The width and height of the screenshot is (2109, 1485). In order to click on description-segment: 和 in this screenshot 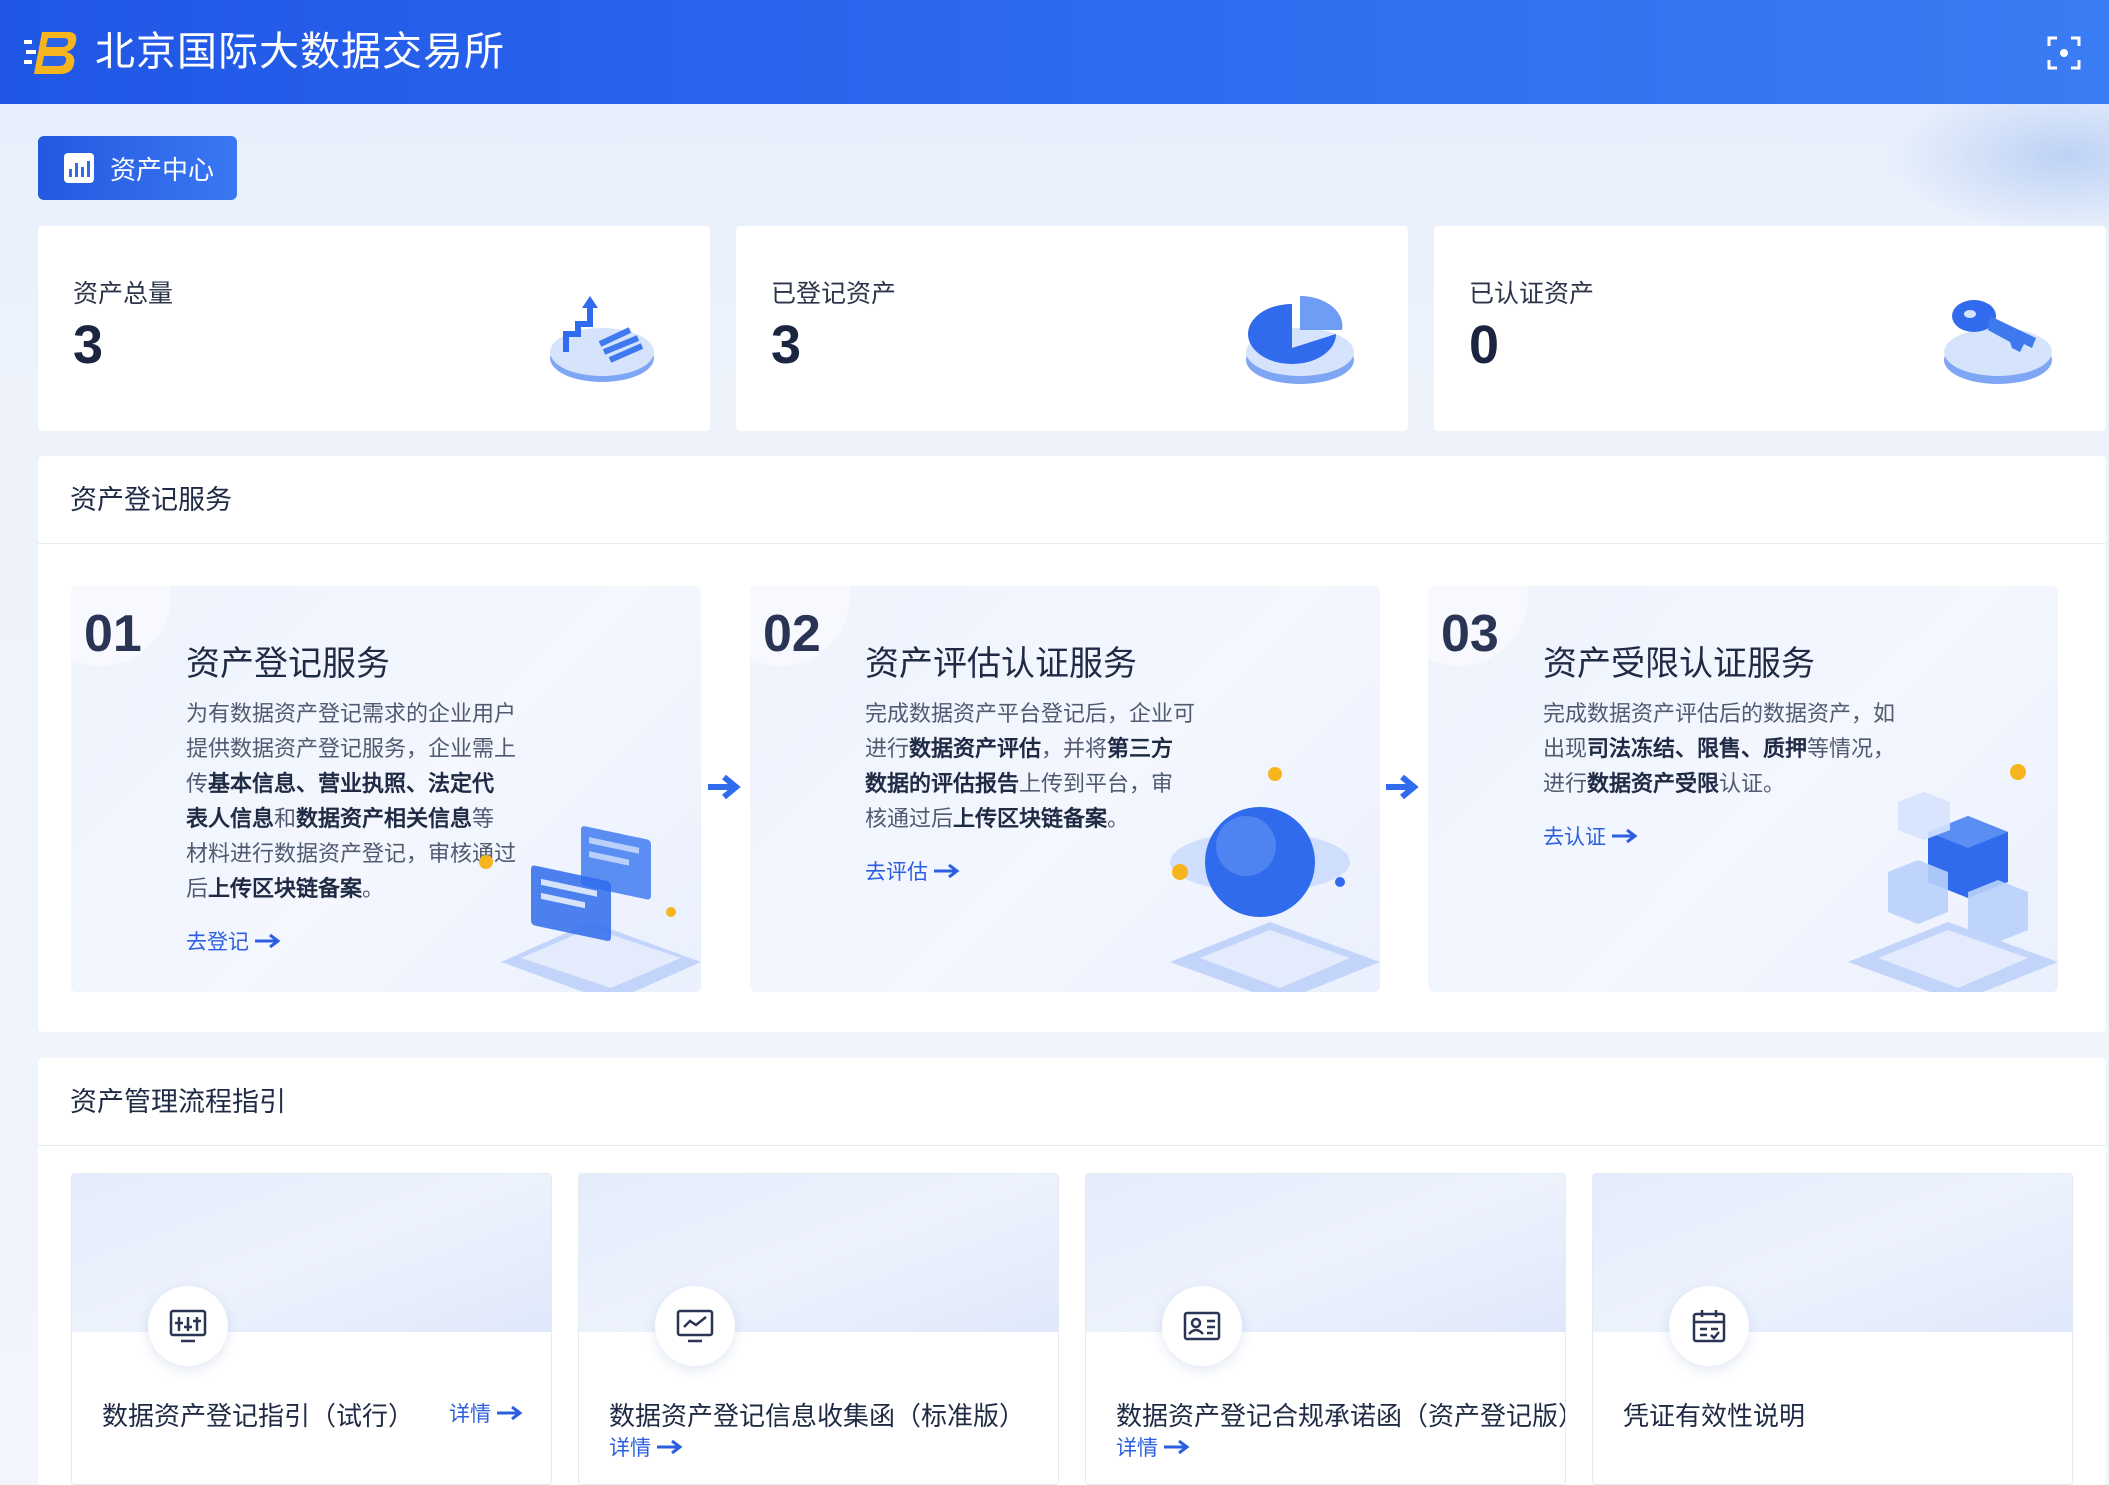, I will do `click(285, 818)`.